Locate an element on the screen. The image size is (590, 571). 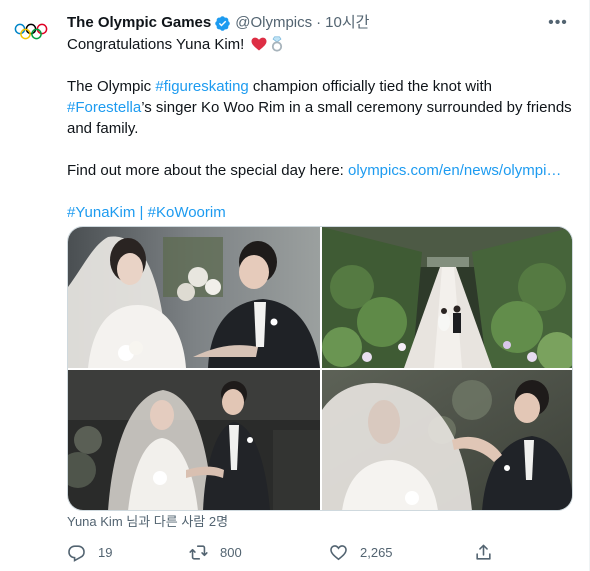
retweet-button: 800 is located at coordinates (215, 552).